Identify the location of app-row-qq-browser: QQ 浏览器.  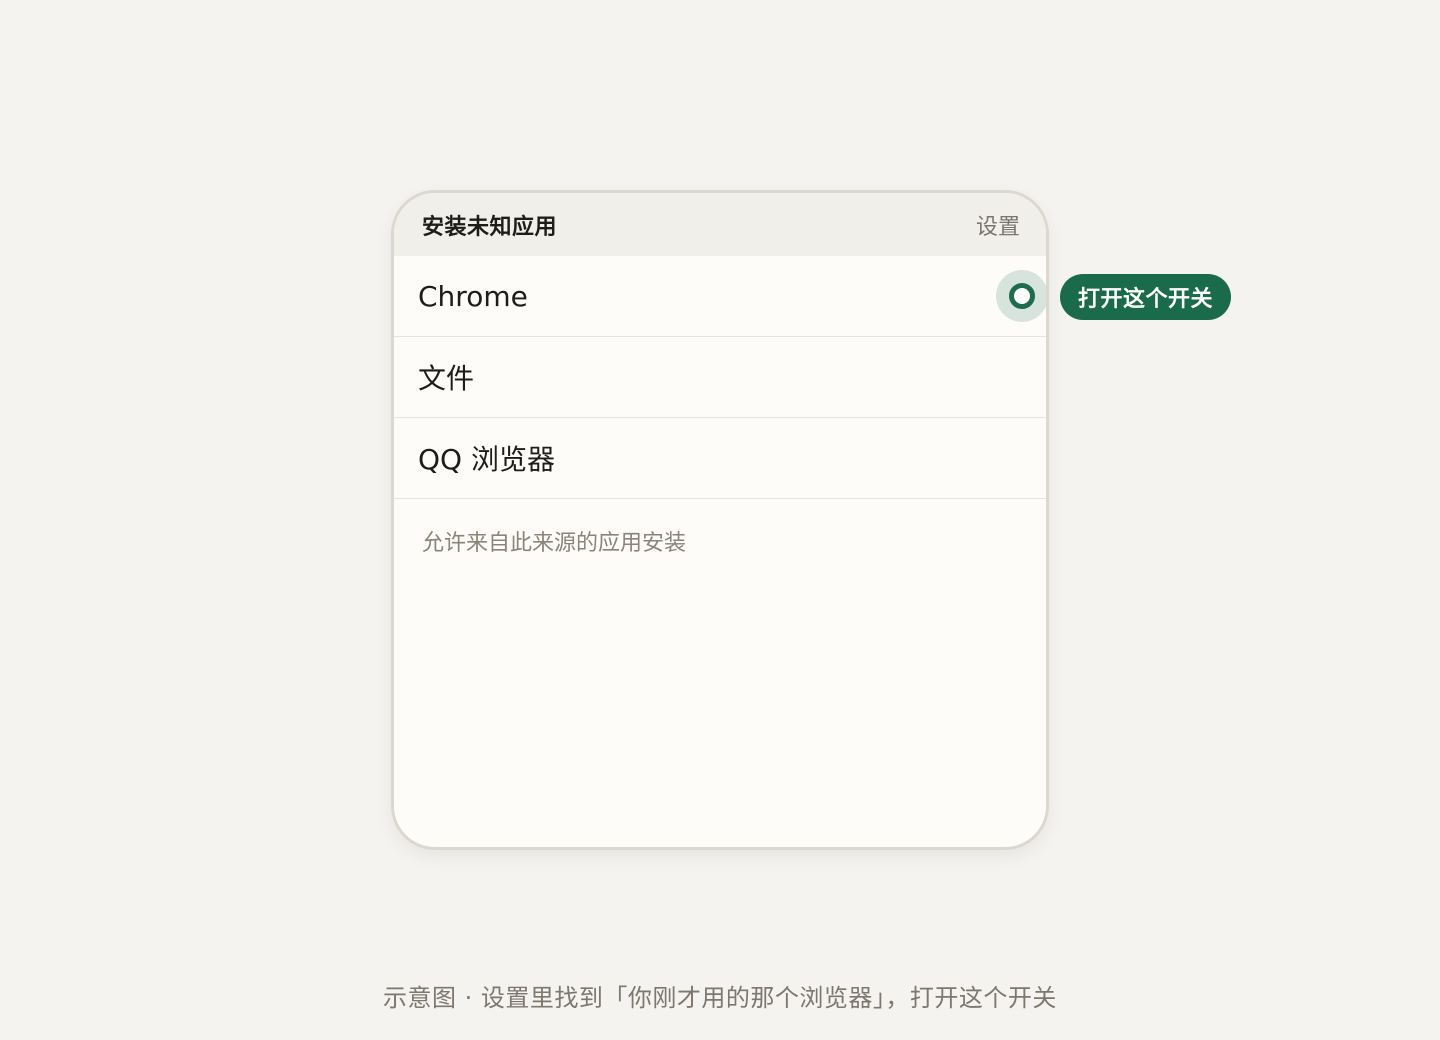
(720, 458).